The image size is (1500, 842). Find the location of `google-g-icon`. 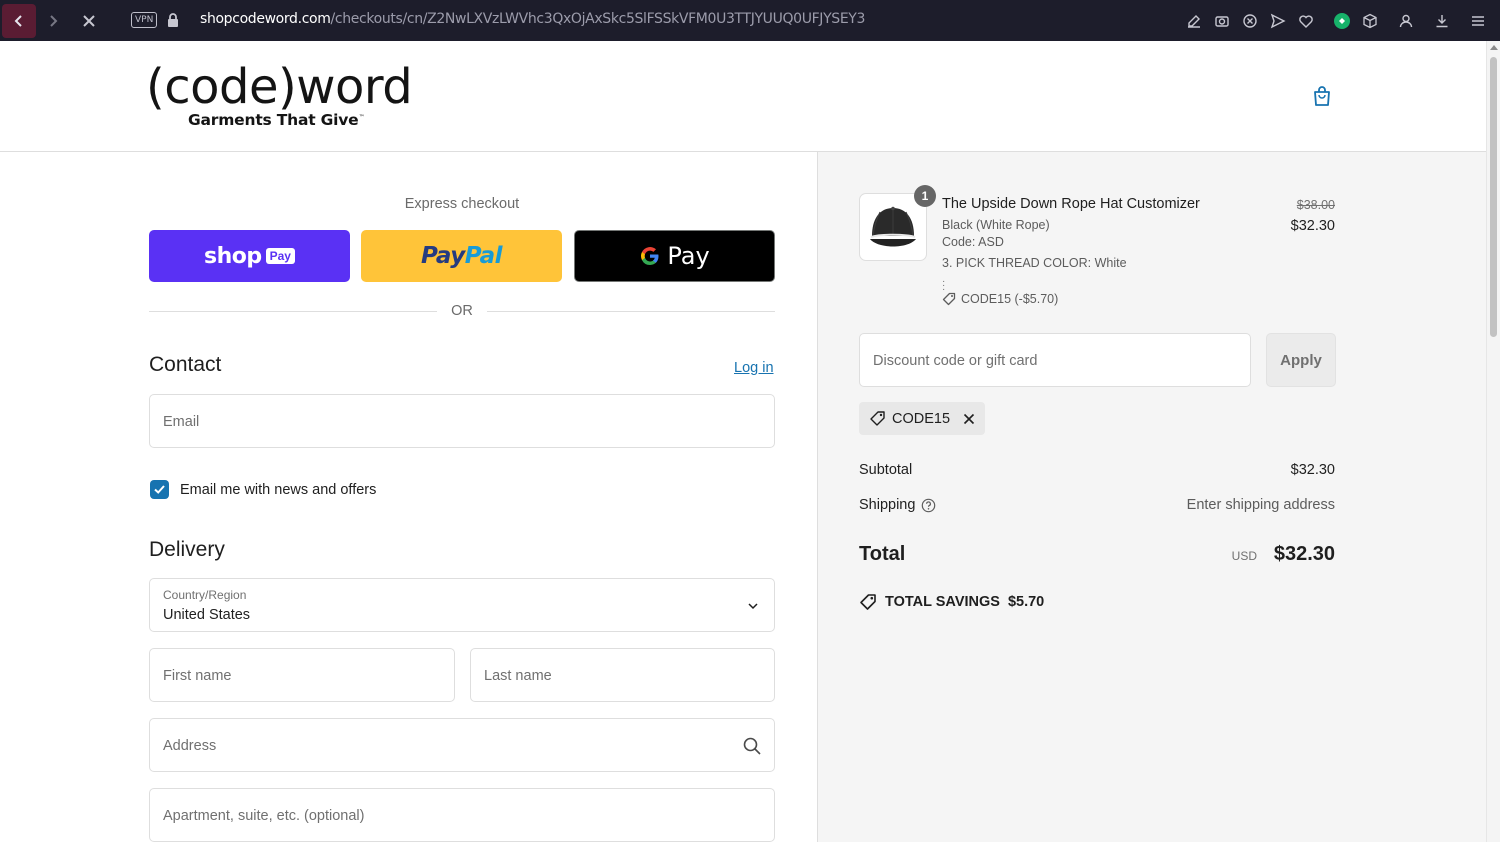

google-g-icon is located at coordinates (650, 256).